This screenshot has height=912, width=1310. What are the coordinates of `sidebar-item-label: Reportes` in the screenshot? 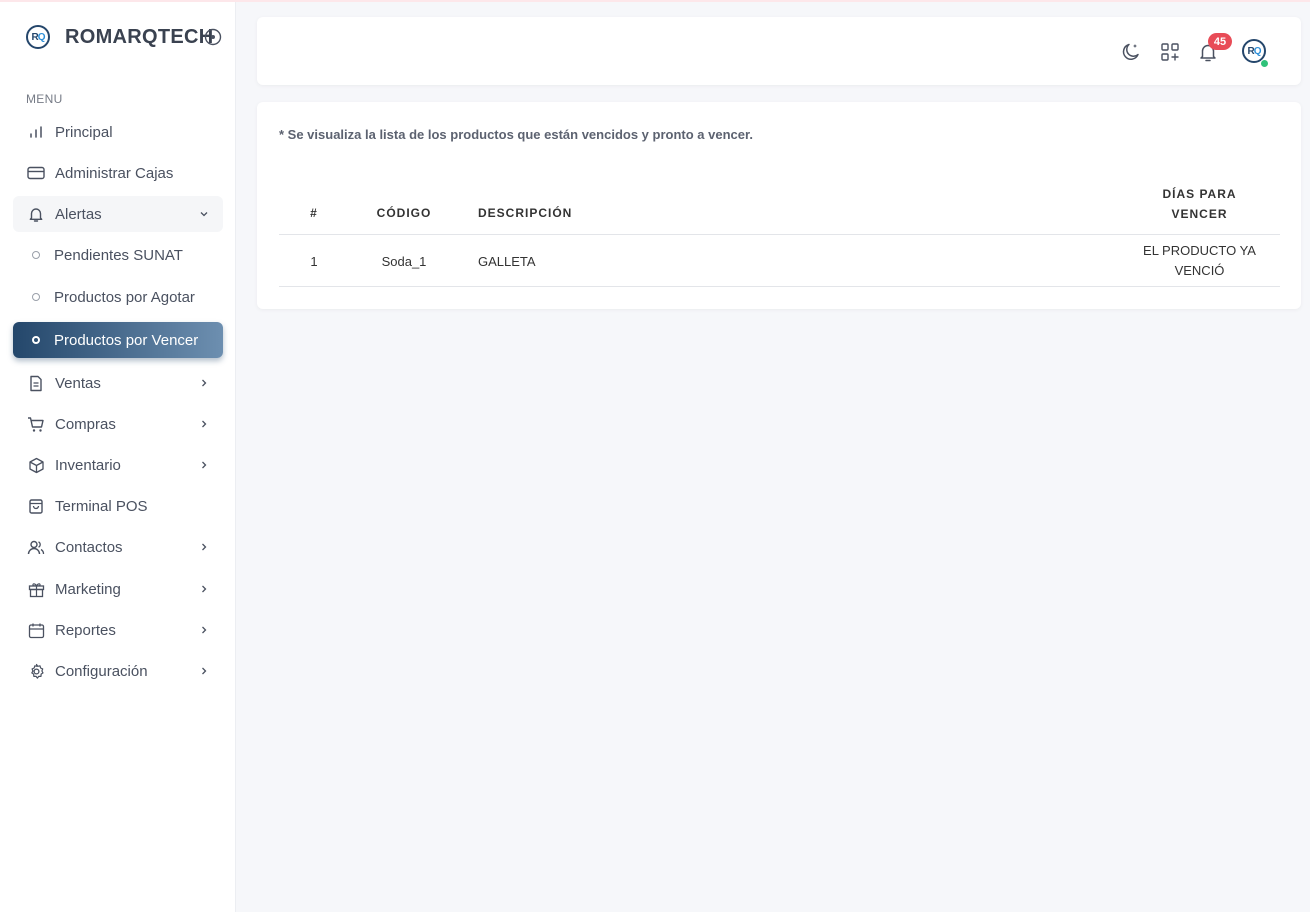 It's located at (85, 630).